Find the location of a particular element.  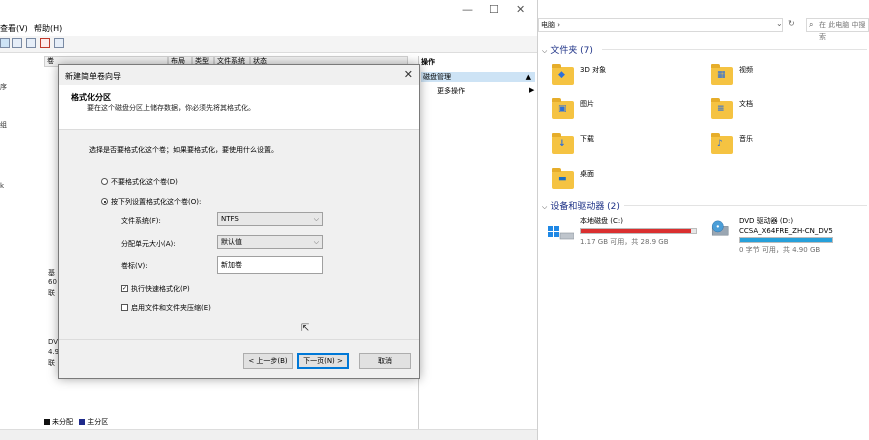

wizard-header-desc: 要在这个磁盘分区上储存数据，你必须先将其格式化。 is located at coordinates (171, 108).